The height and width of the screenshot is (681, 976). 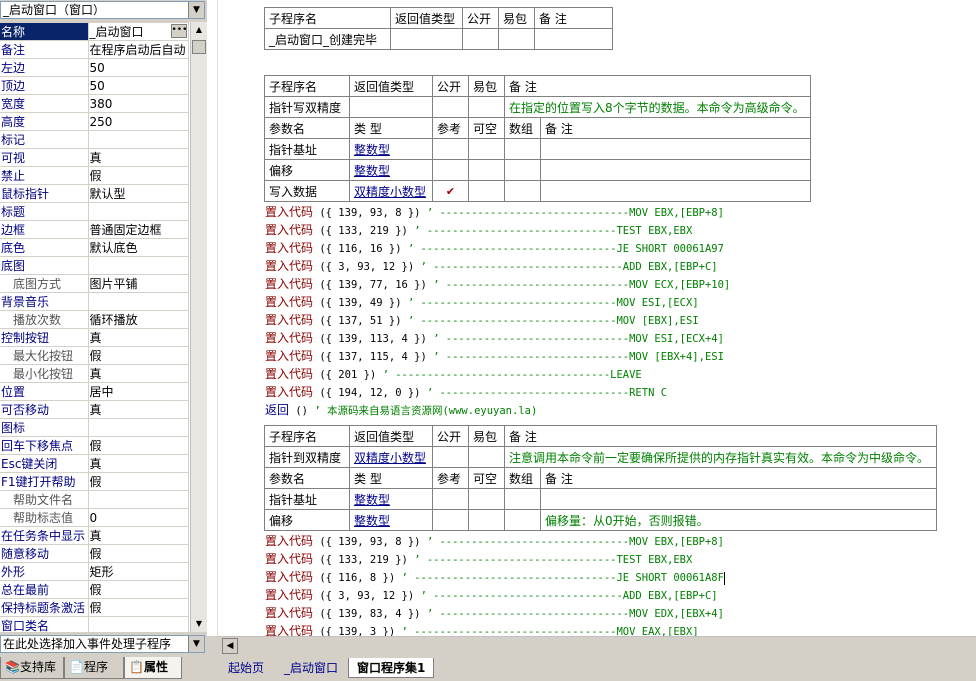 What do you see at coordinates (94, 624) in the screenshot?
I see `property-row: 窗口类名` at bounding box center [94, 624].